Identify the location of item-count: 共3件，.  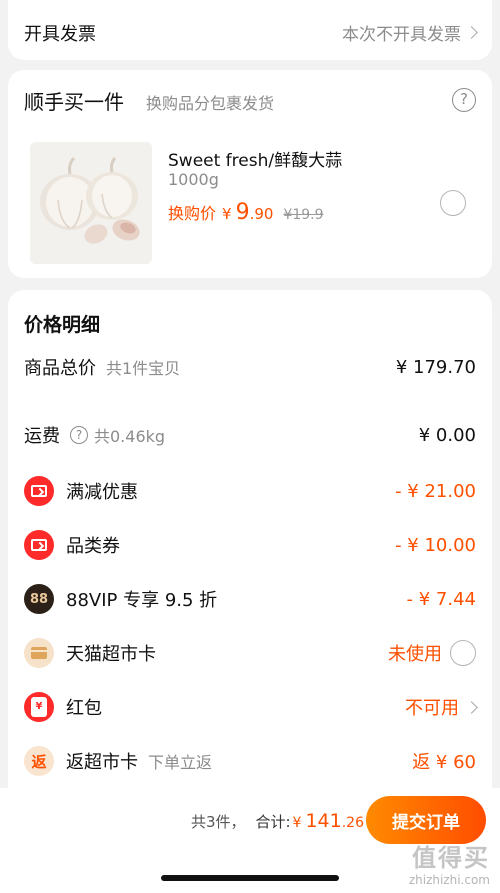
(218, 822).